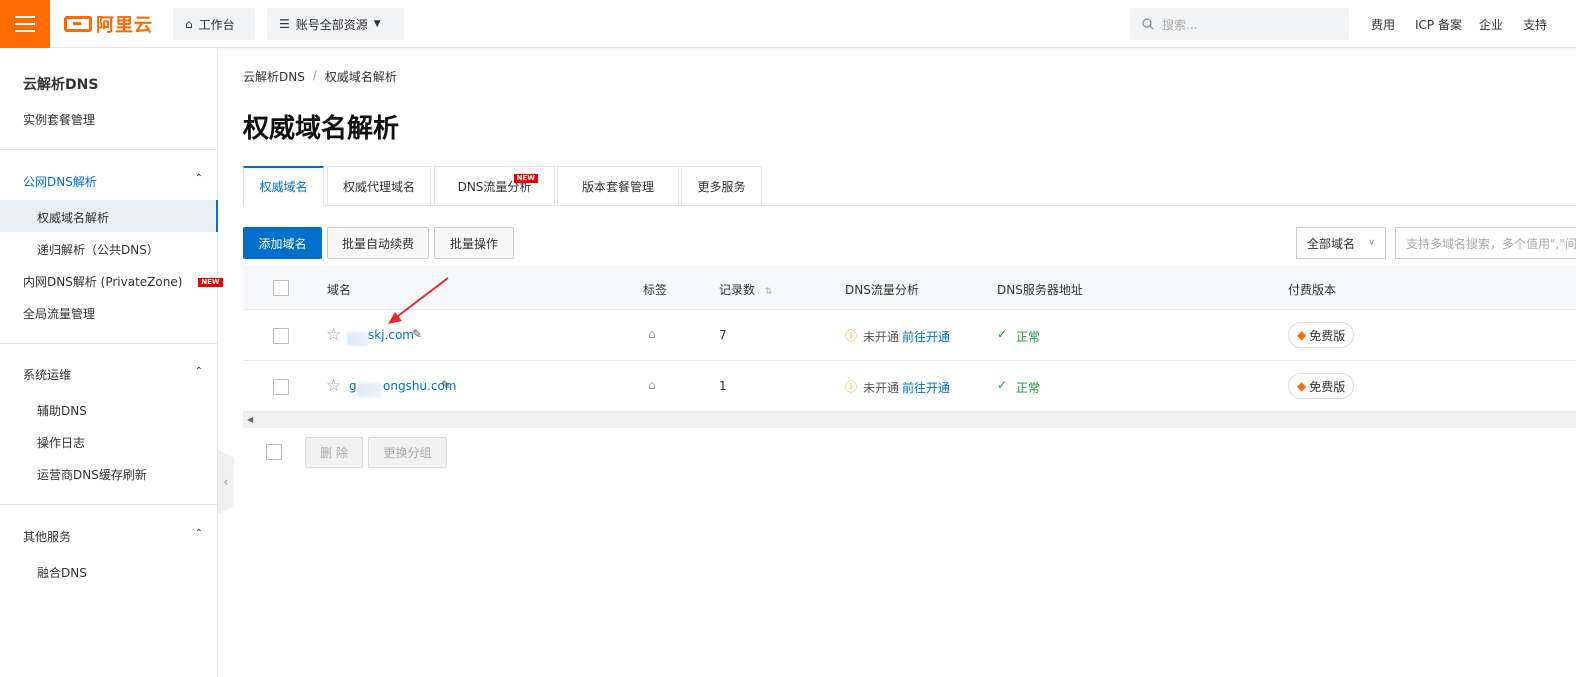 The height and width of the screenshot is (677, 1576). I want to click on sidebar-item-privatezone: 内网DNS解析 (PrivateZone) NEW, so click(123, 281).